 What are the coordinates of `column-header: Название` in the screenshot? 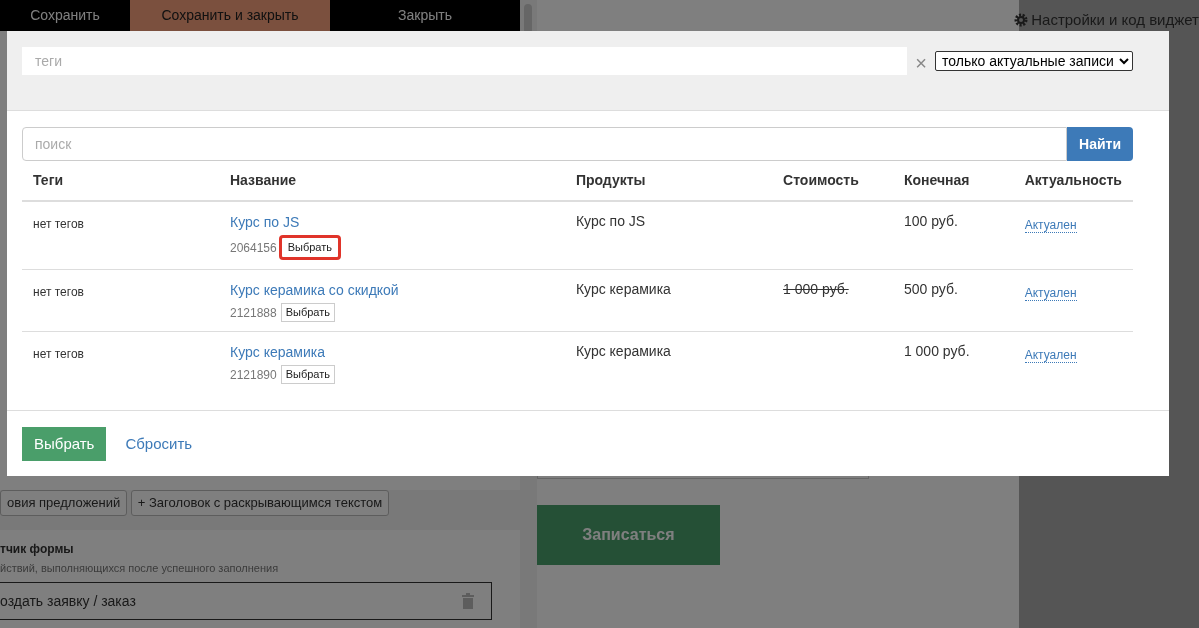 It's located at (263, 180).